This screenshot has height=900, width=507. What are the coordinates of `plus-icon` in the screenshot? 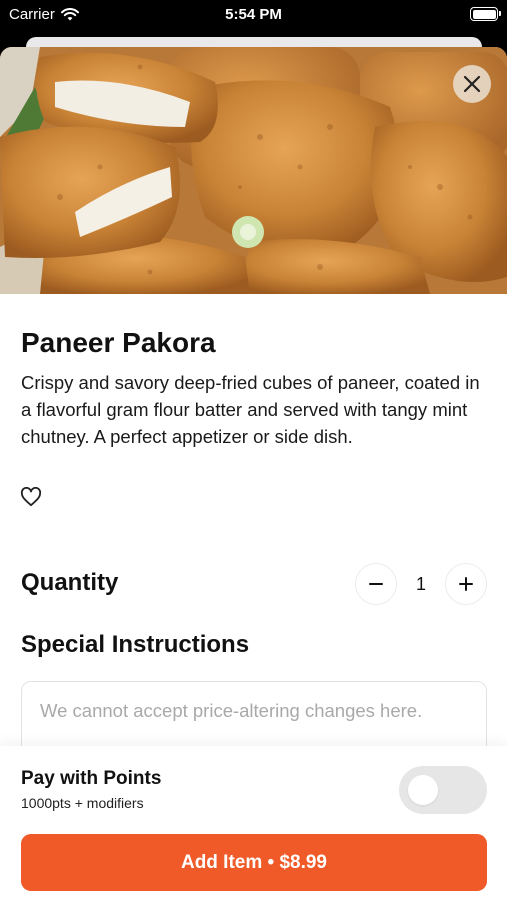 It's located at (466, 584).